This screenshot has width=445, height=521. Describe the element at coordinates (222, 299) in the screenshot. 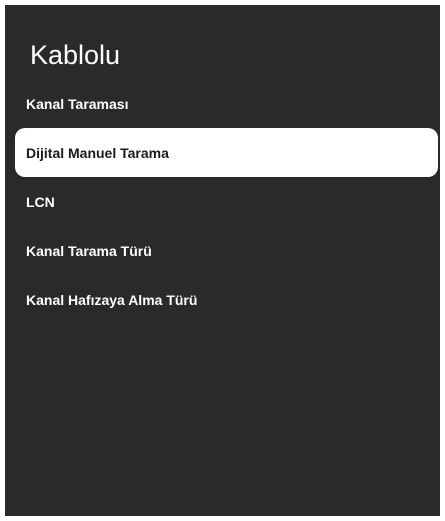

I see `menu-item-channel-storage-type: Kanal Hafızaya Alma Türü` at that location.